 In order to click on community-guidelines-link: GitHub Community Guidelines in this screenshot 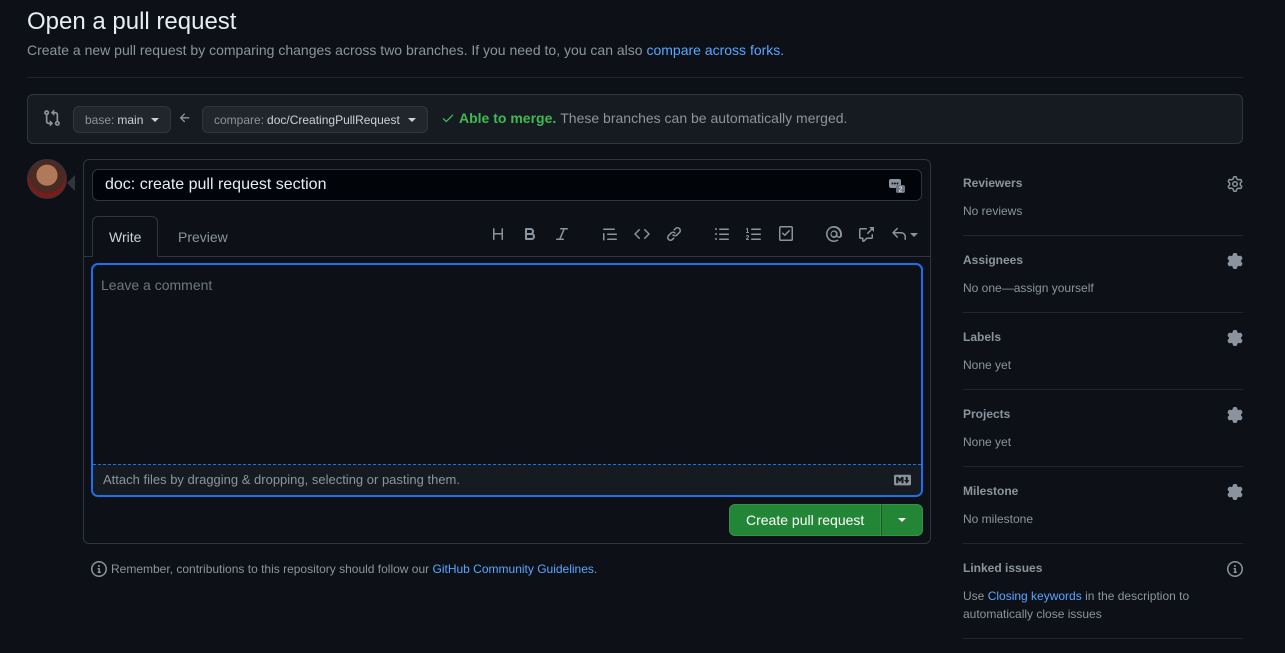, I will do `click(513, 569)`.